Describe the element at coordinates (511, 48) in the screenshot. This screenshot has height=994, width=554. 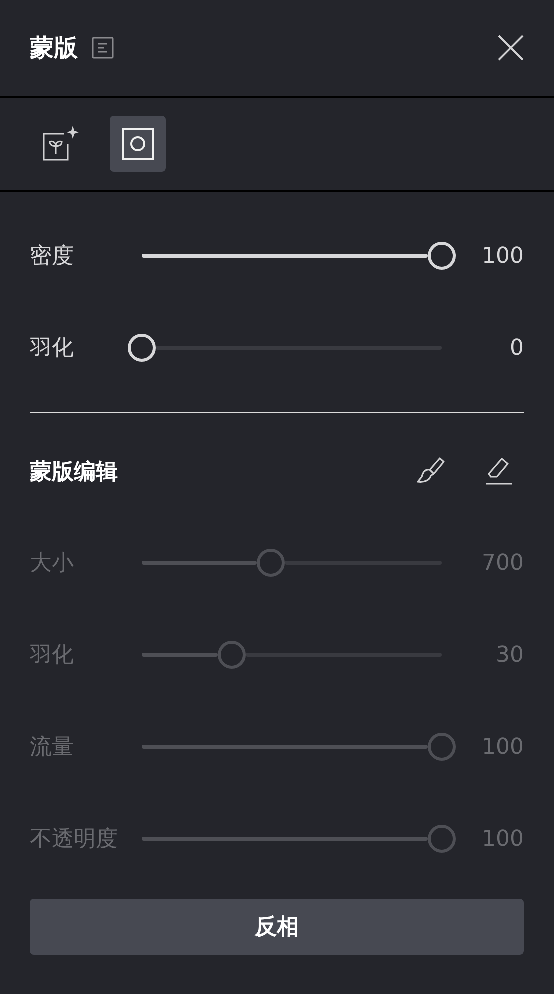
I see `close-icon` at that location.